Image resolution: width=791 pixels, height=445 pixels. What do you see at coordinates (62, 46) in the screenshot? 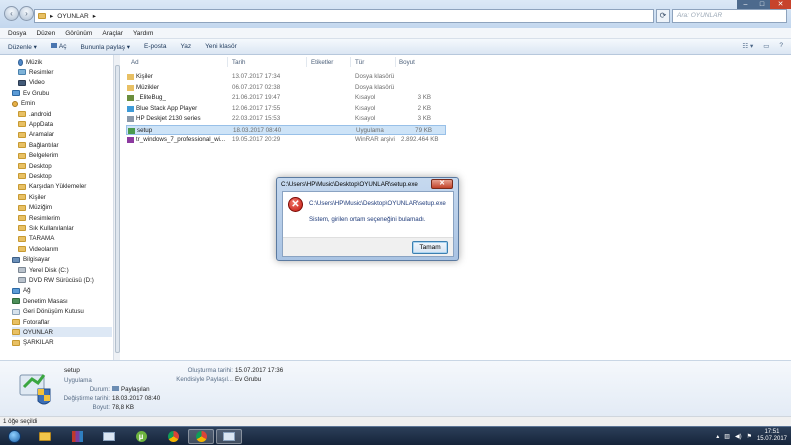
I see `open-label: Aç` at bounding box center [62, 46].